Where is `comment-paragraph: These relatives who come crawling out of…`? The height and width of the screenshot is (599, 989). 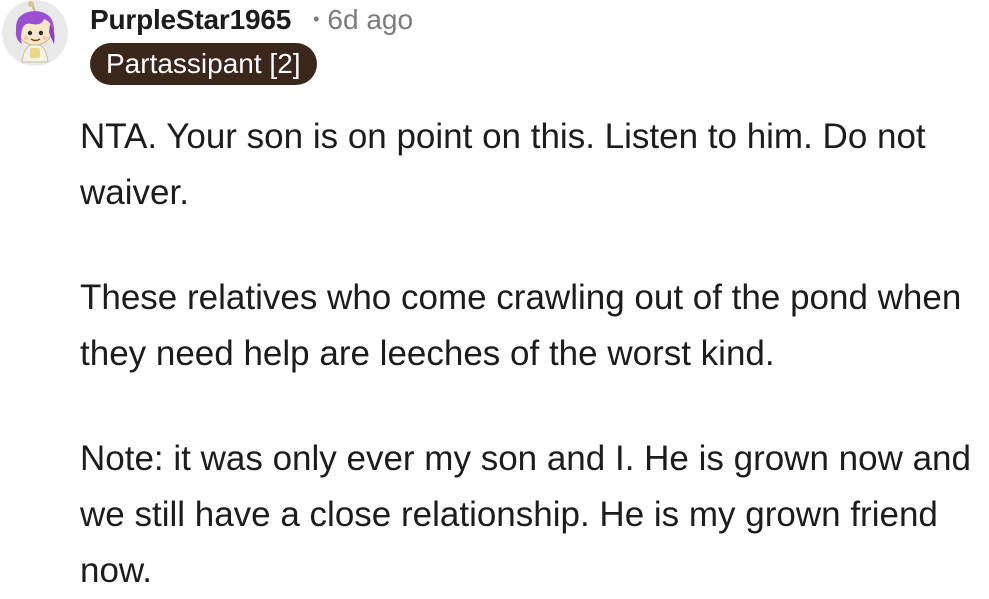
comment-paragraph: These relatives who come crawling out of… is located at coordinates (521, 325).